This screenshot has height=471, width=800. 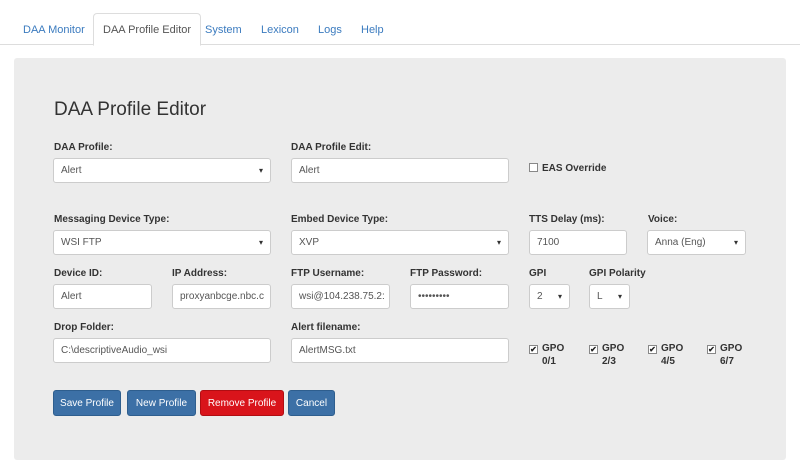 I want to click on tab-daa-monitor: DAA Monitor, so click(x=54, y=30).